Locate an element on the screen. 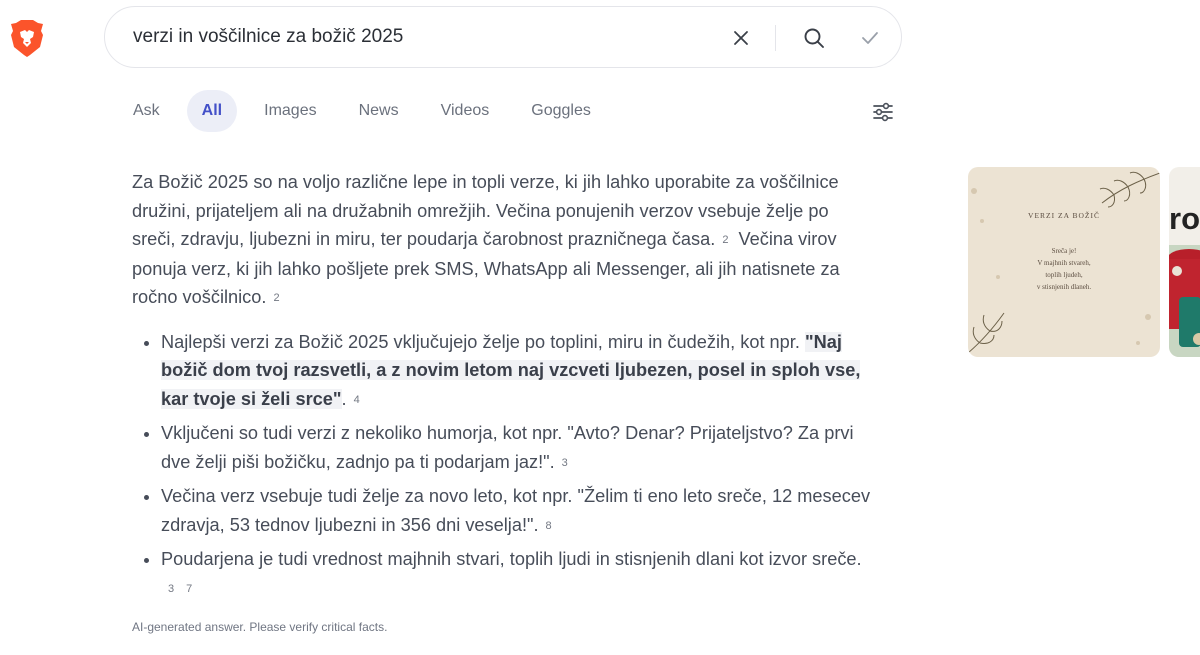 Image resolution: width=1200 pixels, height=655 pixels. tab-ask: Ask is located at coordinates (146, 111).